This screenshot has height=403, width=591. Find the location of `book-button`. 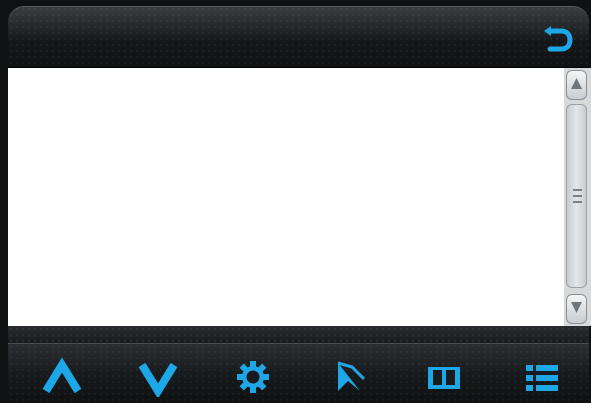

book-button is located at coordinates (444, 377).